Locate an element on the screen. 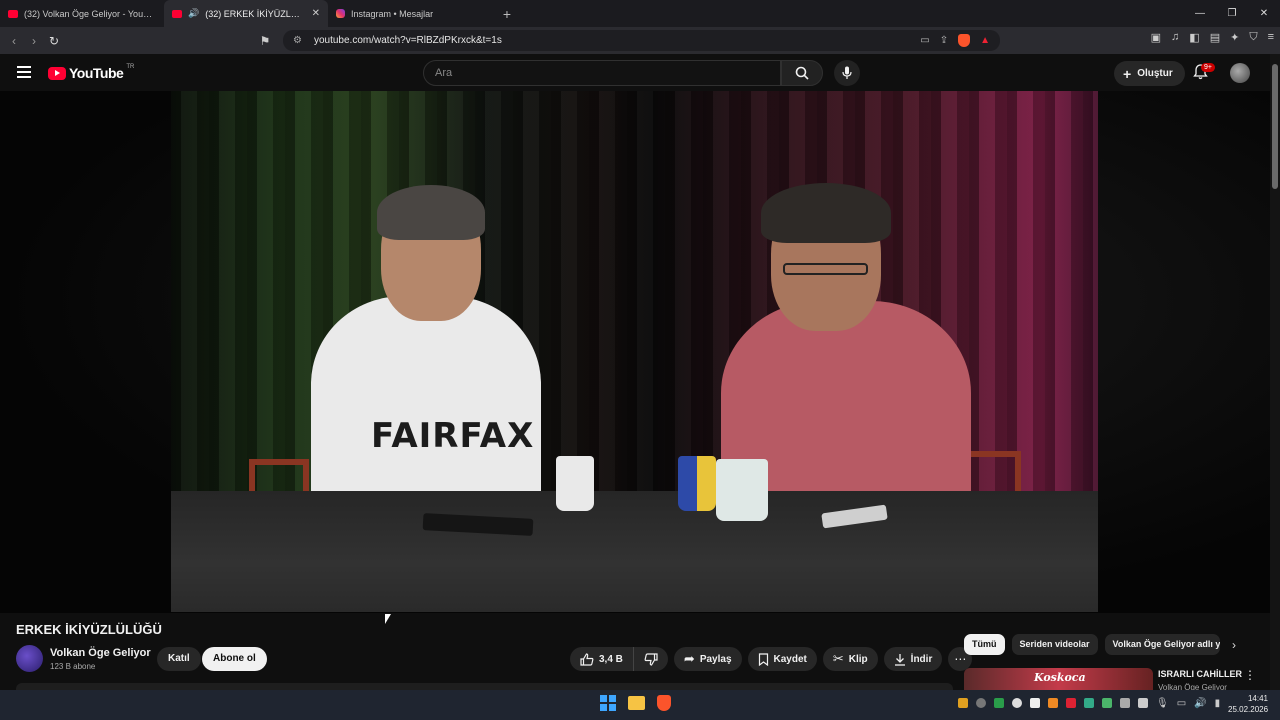 Image resolution: width=1280 pixels, height=720 pixels. windows-start-icon is located at coordinates (608, 703).